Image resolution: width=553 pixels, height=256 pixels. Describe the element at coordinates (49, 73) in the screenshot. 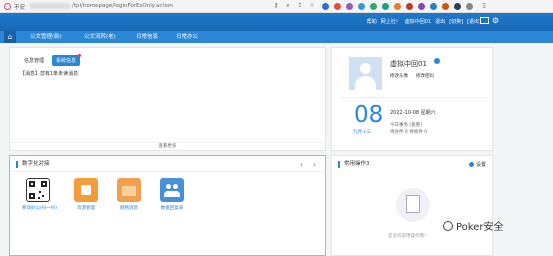

I see `notice-message: 【消息】您有1条未读消息` at that location.